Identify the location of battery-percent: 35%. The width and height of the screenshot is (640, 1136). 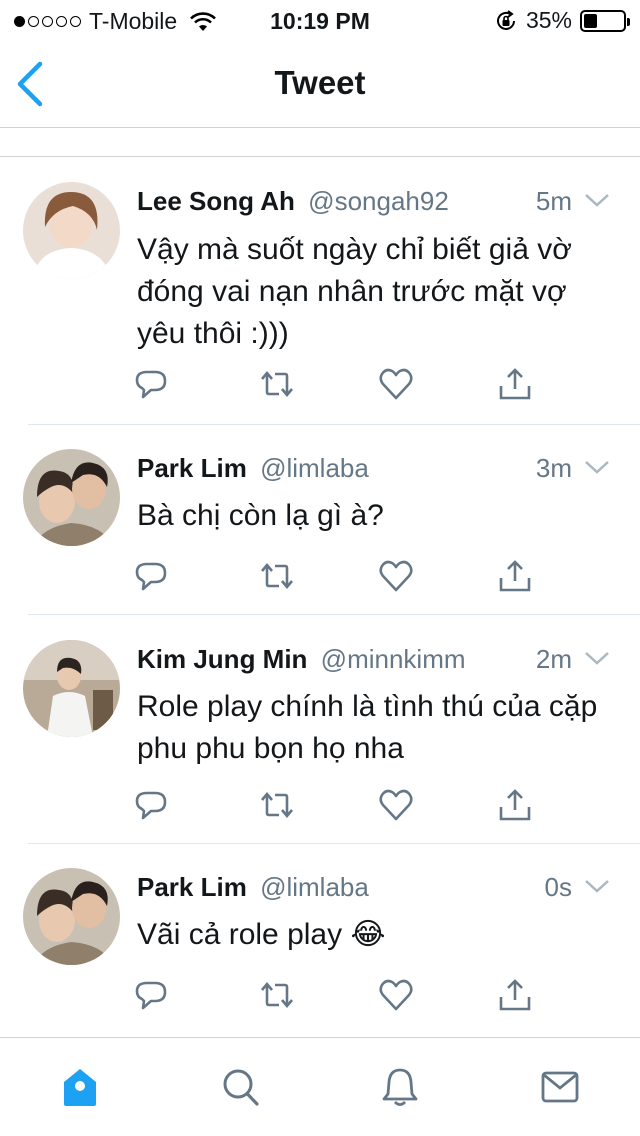
(548, 20).